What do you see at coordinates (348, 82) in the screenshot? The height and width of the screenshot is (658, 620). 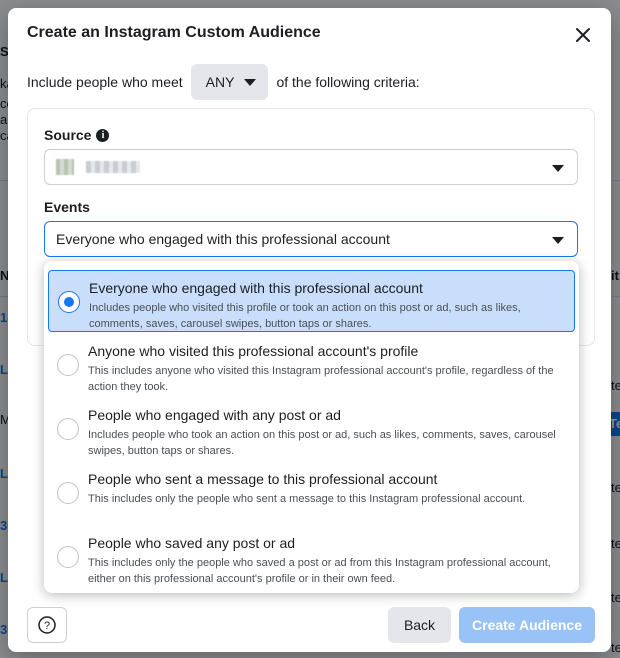 I see `criteria-suffix: of the following criteria:` at bounding box center [348, 82].